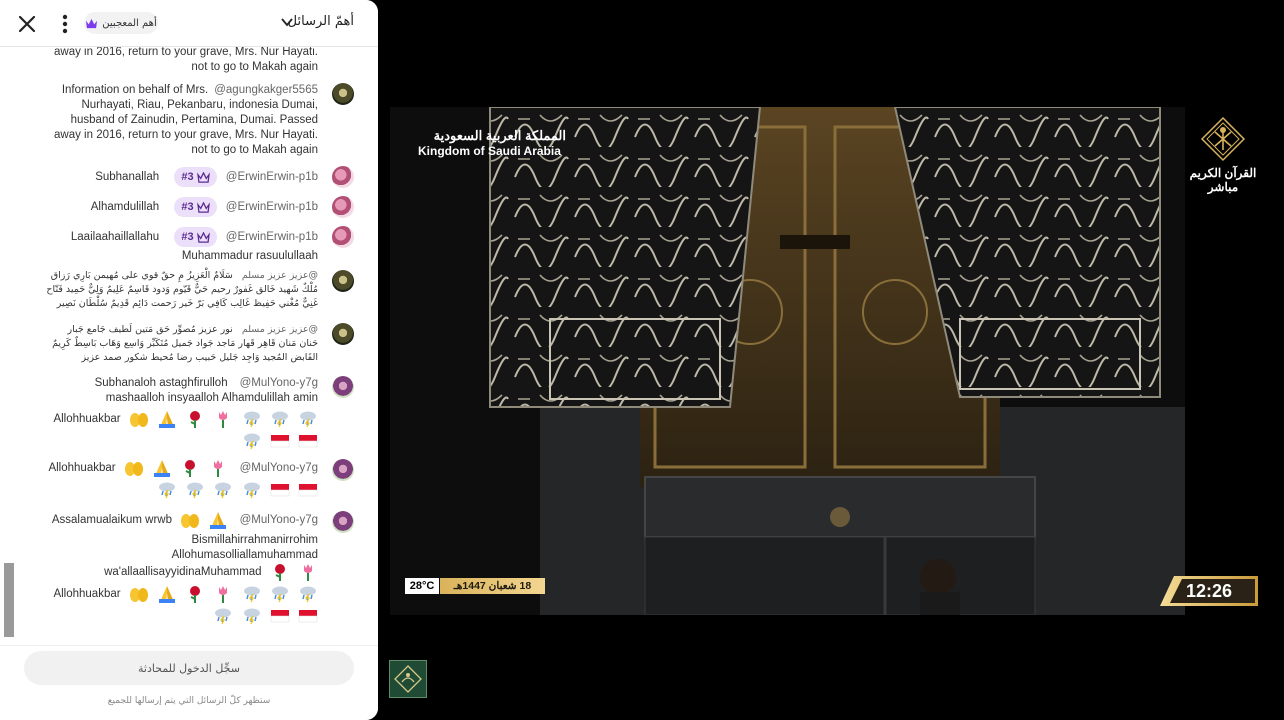  I want to click on clock-badge: 12:26, so click(1209, 591).